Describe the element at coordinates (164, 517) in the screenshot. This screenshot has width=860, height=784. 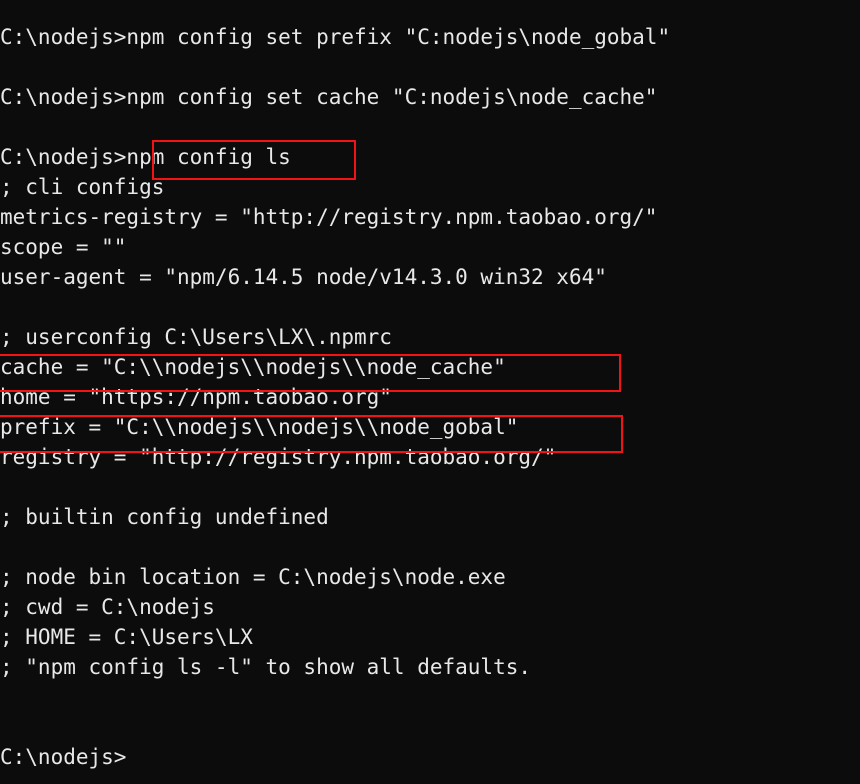
I see `terminal-line: ; builtin config undefined` at that location.